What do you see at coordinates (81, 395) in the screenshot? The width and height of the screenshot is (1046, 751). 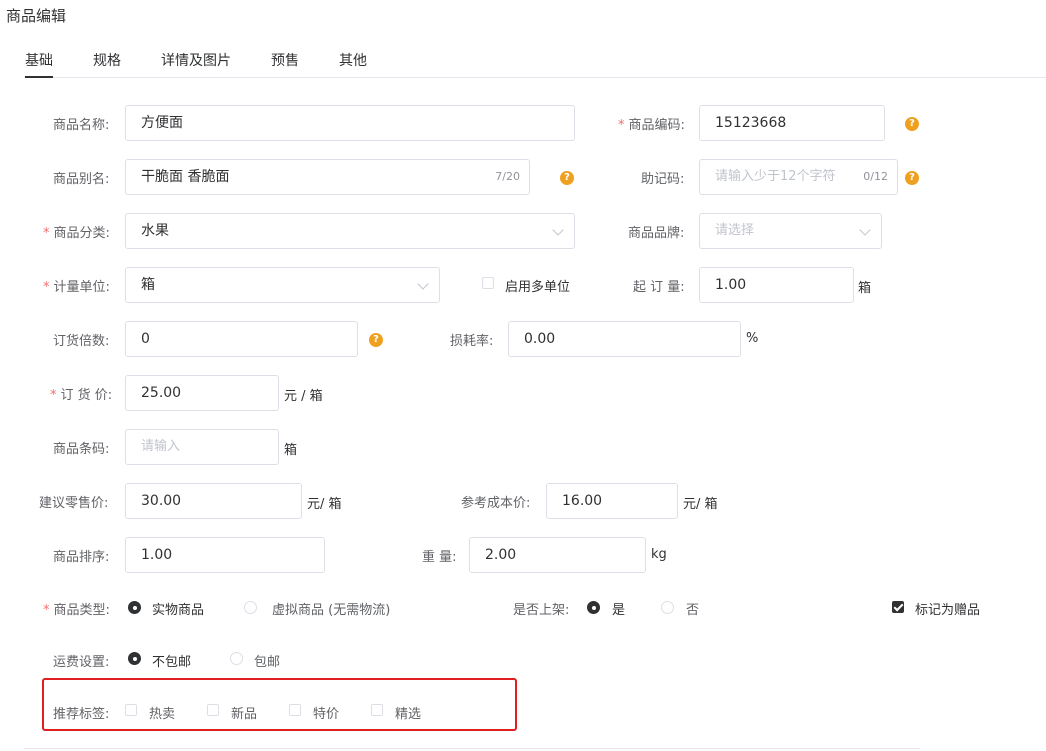 I see `order-price-label: * 订 货 价:` at bounding box center [81, 395].